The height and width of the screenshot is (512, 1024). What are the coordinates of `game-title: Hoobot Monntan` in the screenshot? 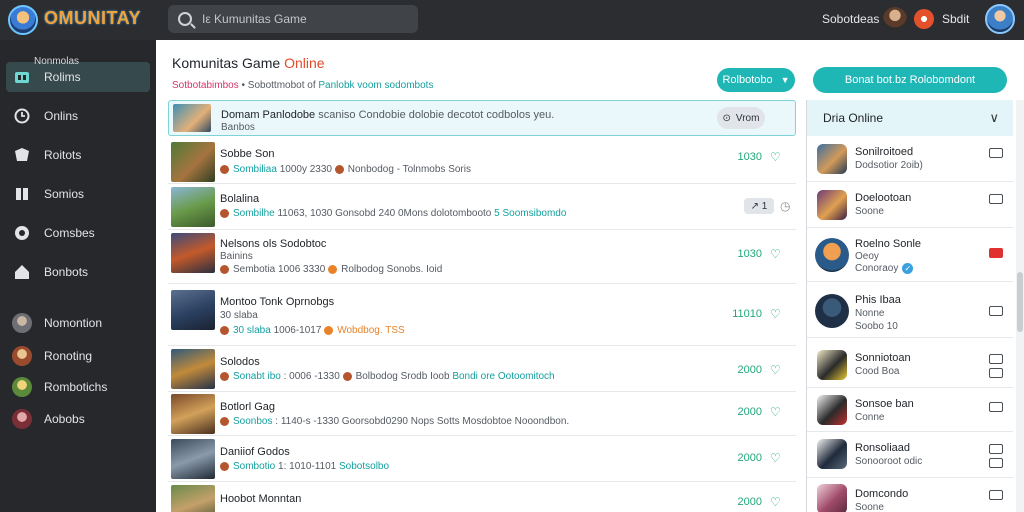 It's located at (261, 499).